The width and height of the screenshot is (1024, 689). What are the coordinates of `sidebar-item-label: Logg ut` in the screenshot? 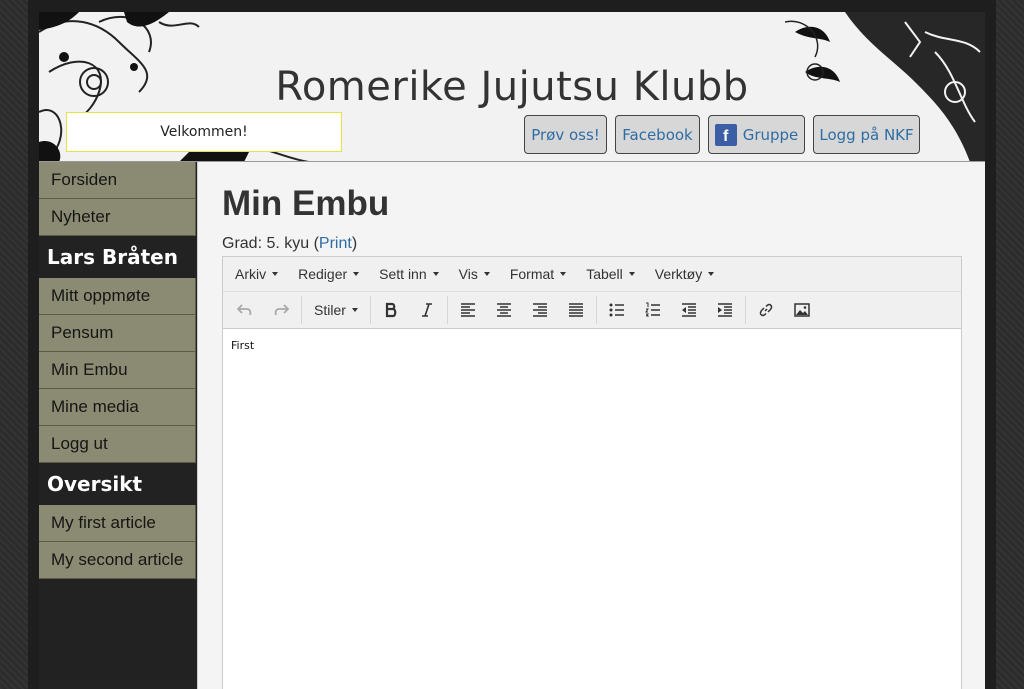 It's located at (79, 443).